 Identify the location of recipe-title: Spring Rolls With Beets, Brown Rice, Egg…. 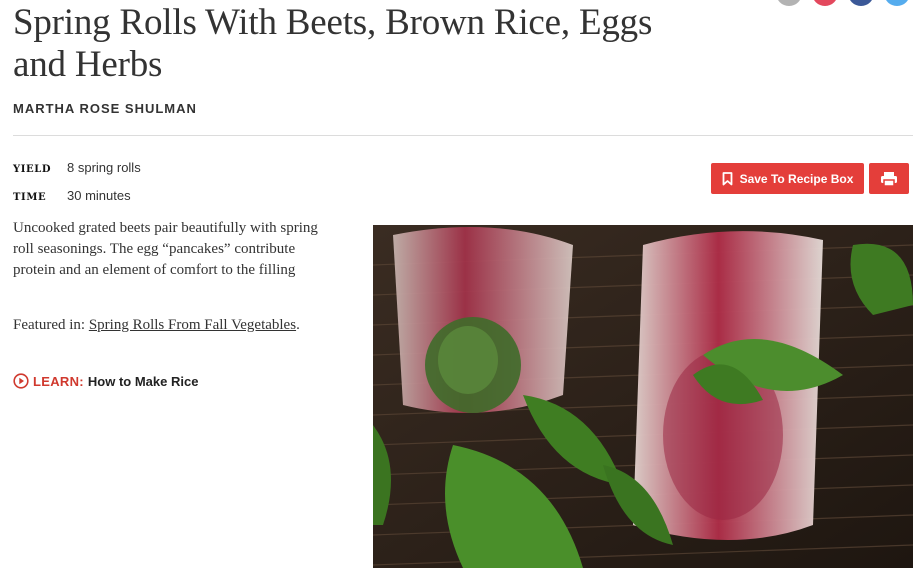
(333, 43).